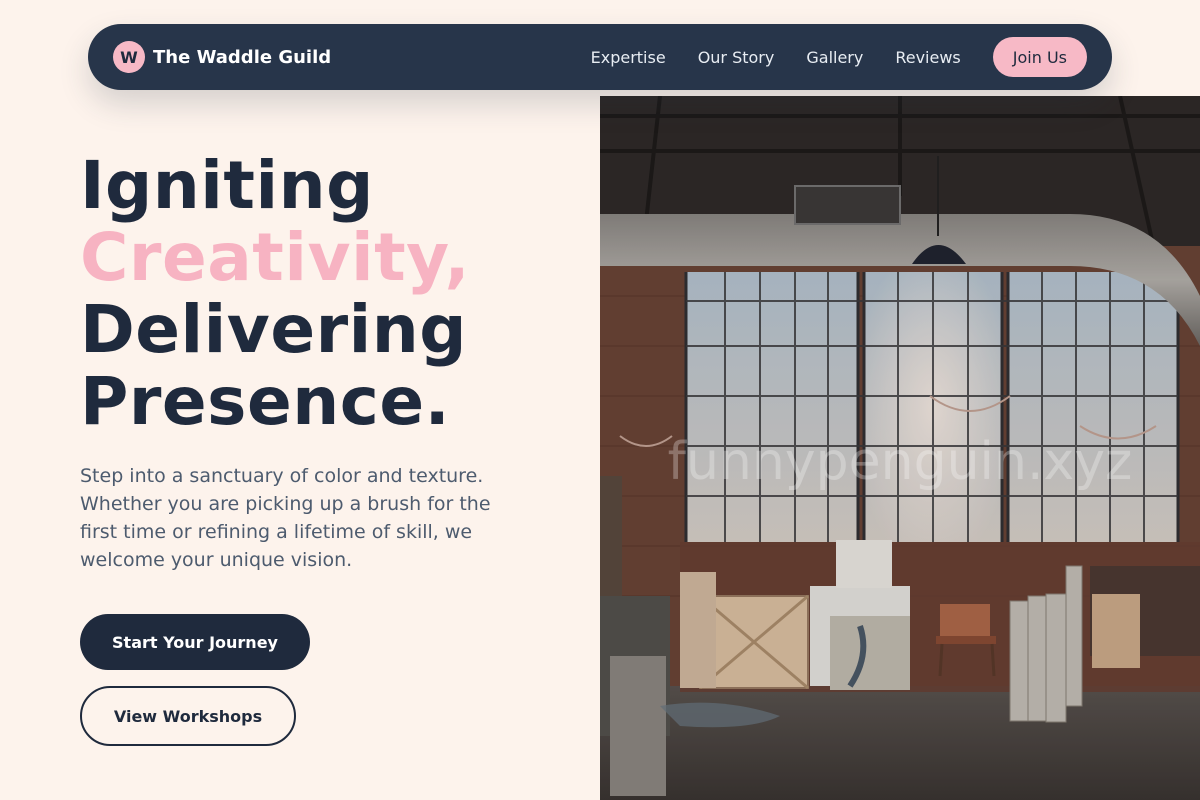 This screenshot has width=1200, height=800. I want to click on view-workshops-button: View Workshops, so click(188, 716).